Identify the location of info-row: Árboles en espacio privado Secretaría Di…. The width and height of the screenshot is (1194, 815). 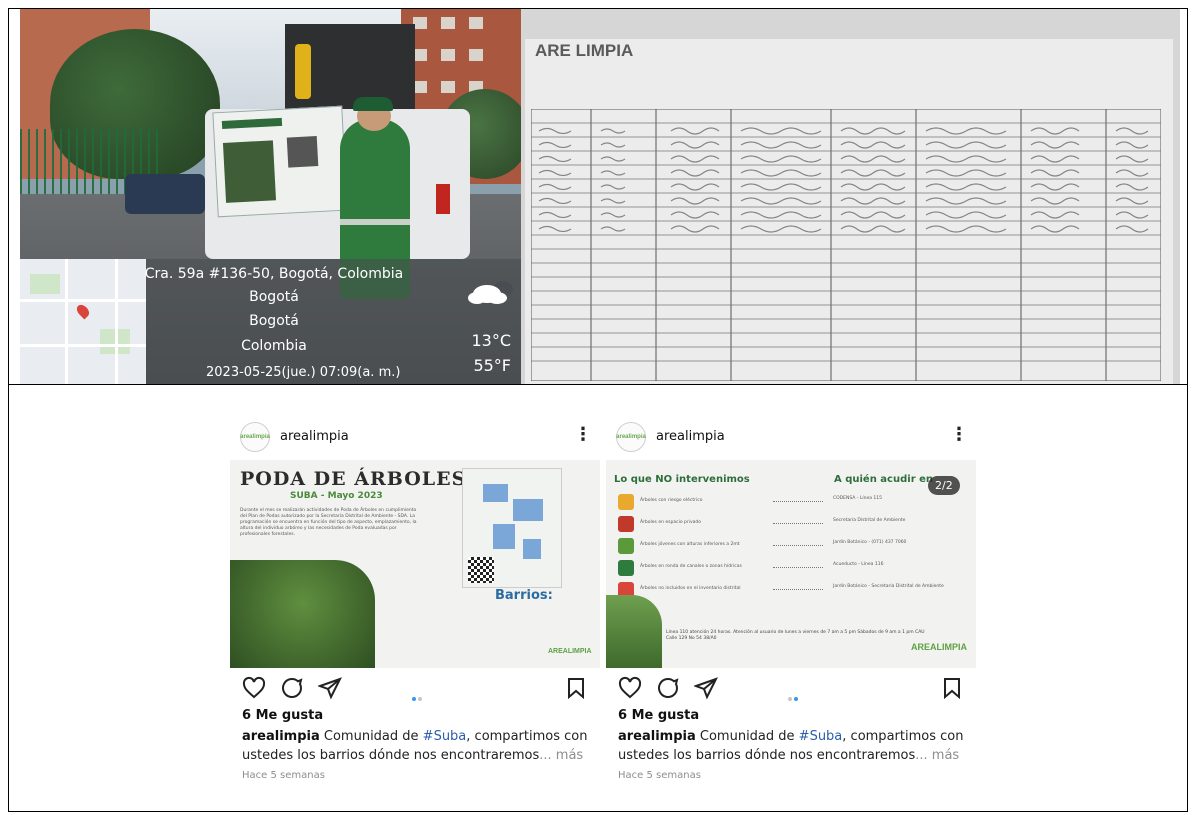
(793, 524).